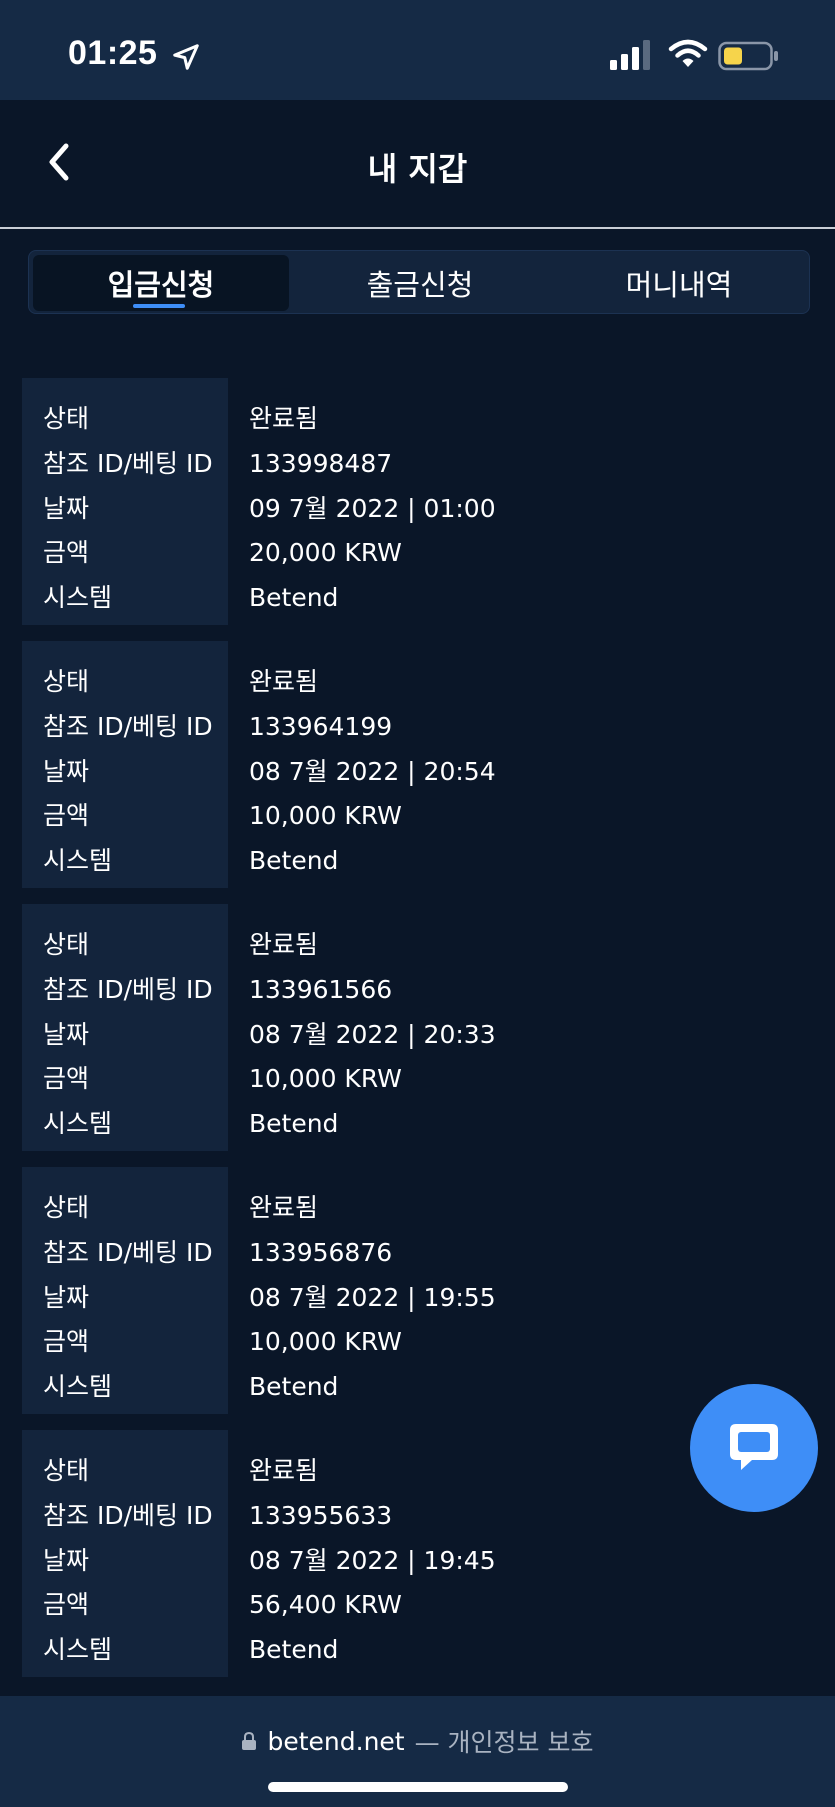 The height and width of the screenshot is (1807, 835). Describe the element at coordinates (321, 1252) in the screenshot. I see `value-reference: 133956876` at that location.